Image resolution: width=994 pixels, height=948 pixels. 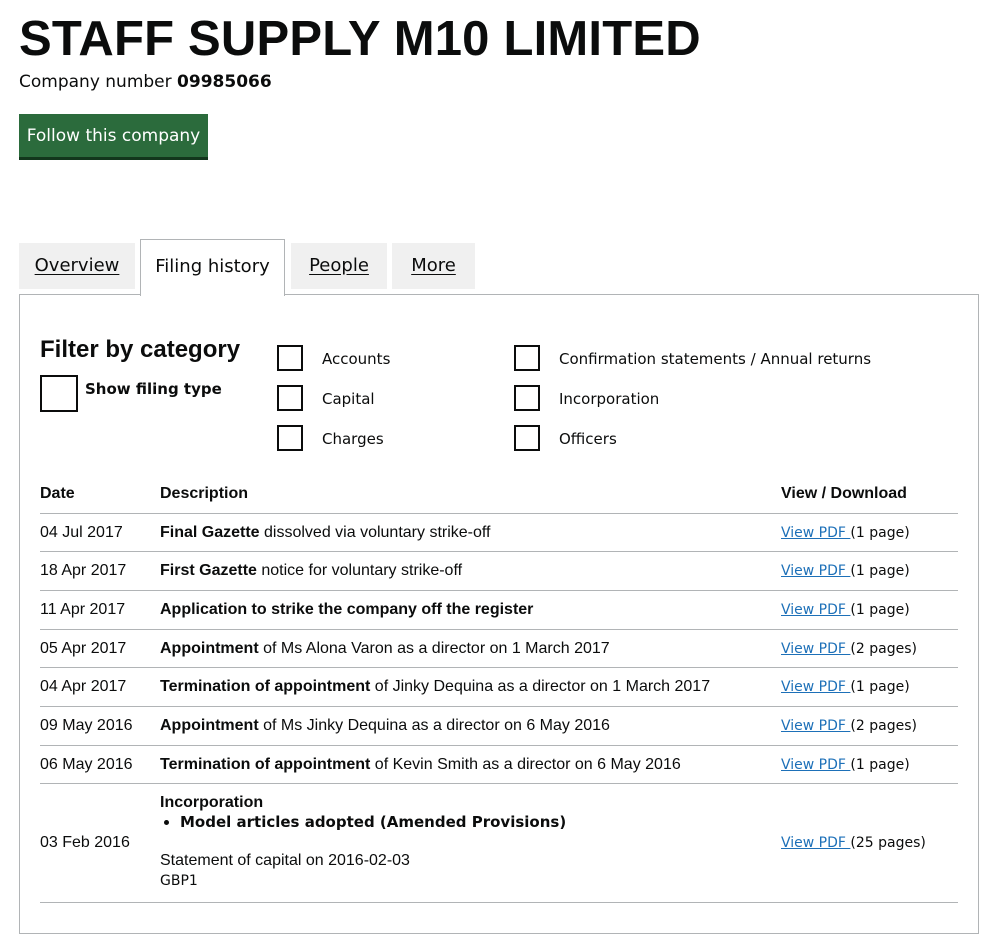 What do you see at coordinates (844, 493) in the screenshot?
I see `header-view-download: View / Download` at bounding box center [844, 493].